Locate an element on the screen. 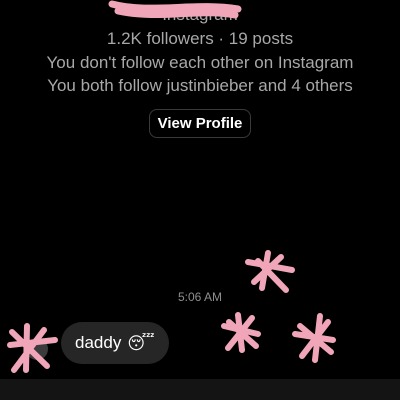 Image resolution: width=400 pixels, height=400 pixels. composer-bar is located at coordinates (200, 389).